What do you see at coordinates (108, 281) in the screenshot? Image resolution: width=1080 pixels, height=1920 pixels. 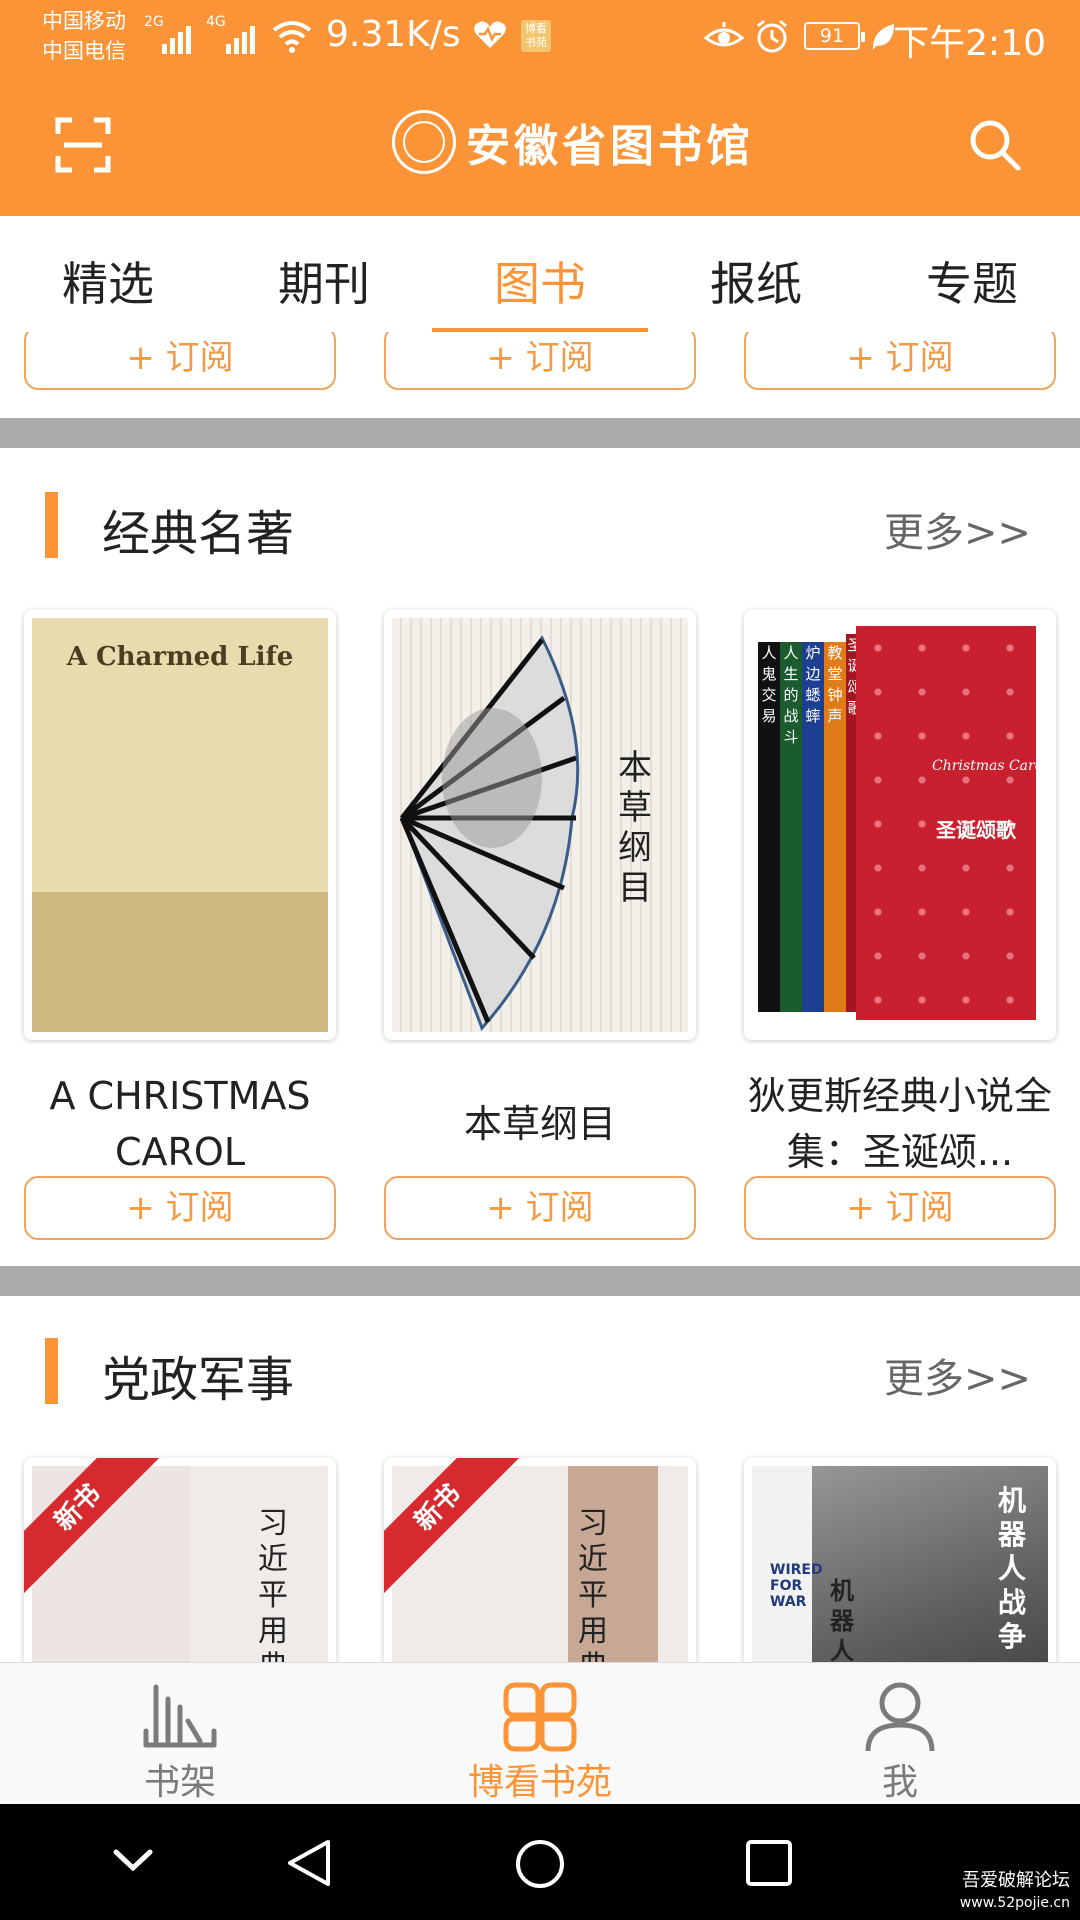 I see `tab-featured: 精选` at bounding box center [108, 281].